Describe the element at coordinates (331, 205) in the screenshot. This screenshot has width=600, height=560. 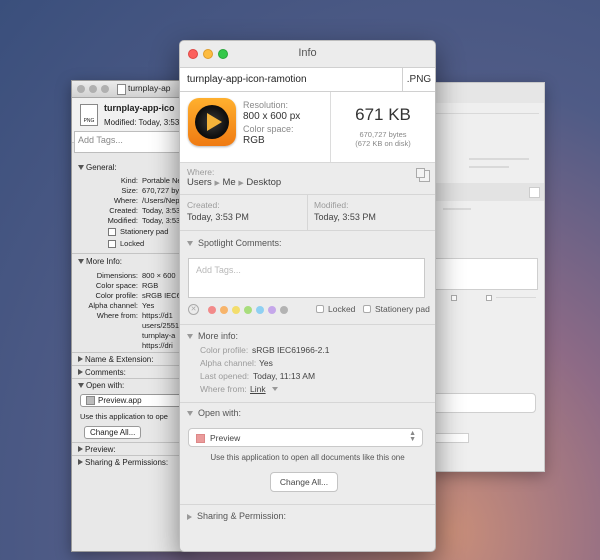
I see `modified-label: Modified:` at that location.